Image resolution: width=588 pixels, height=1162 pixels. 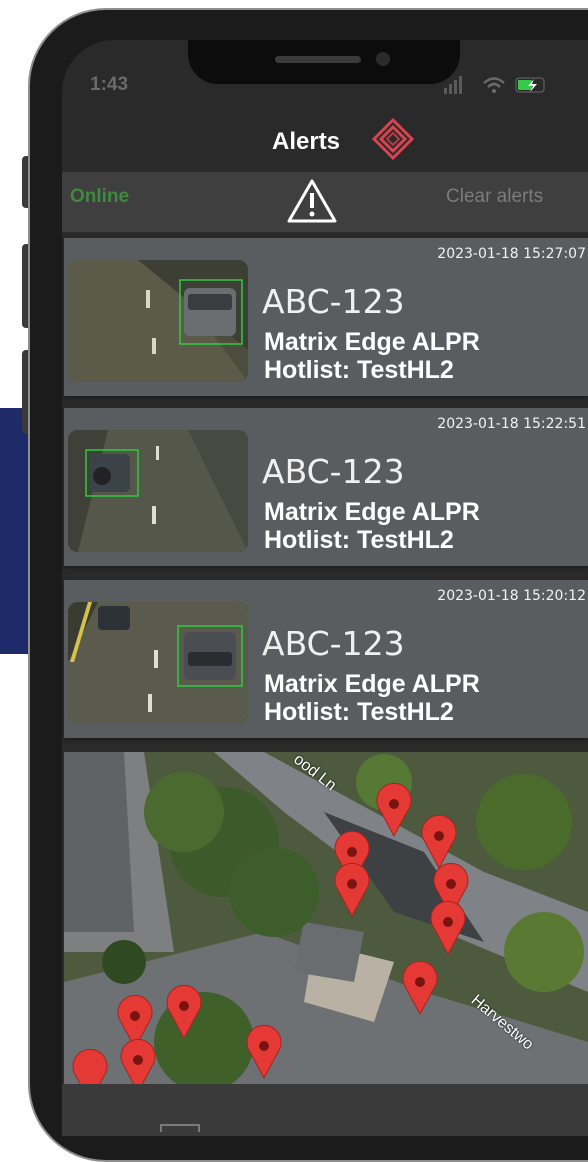 I want to click on wifi-icon, so click(x=494, y=82).